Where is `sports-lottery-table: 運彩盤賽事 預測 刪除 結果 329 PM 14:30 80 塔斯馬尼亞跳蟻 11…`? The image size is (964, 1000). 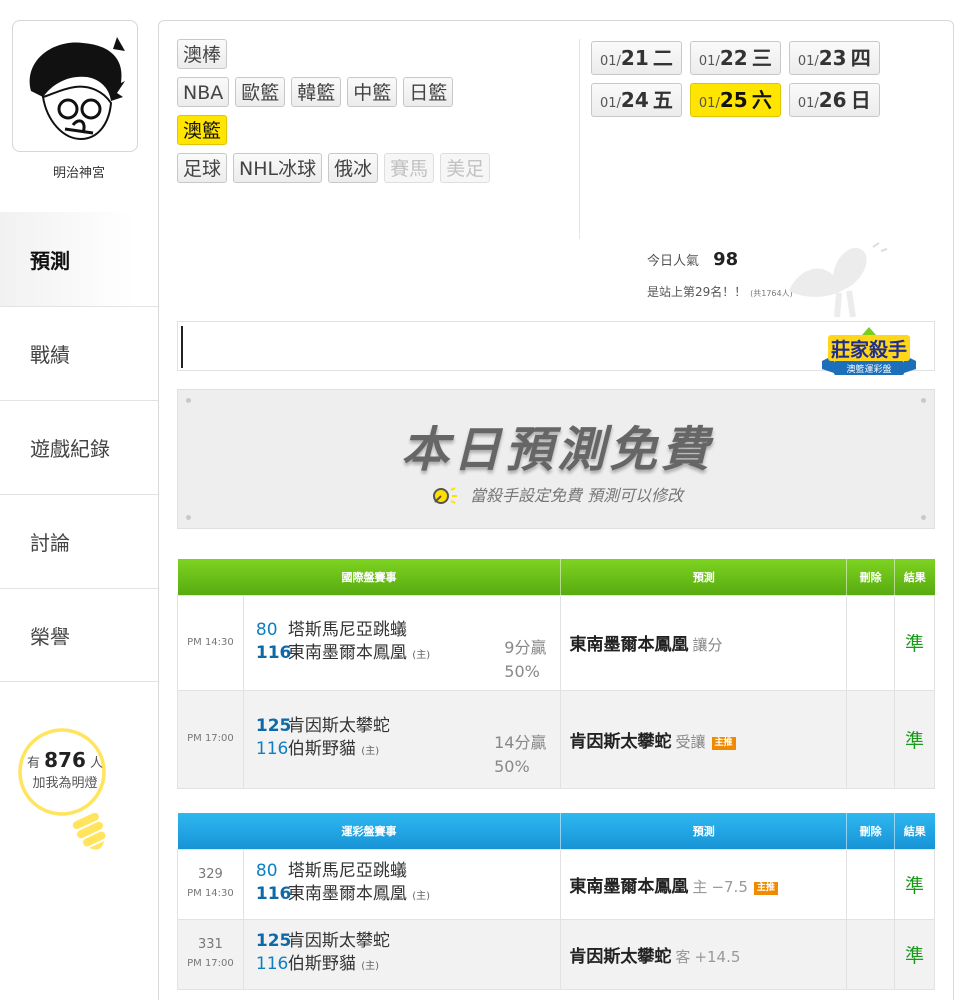 sports-lottery-table: 運彩盤賽事 預測 刪除 結果 329 PM 14:30 80 塔斯馬尼亞跳蟻 11… is located at coordinates (556, 901).